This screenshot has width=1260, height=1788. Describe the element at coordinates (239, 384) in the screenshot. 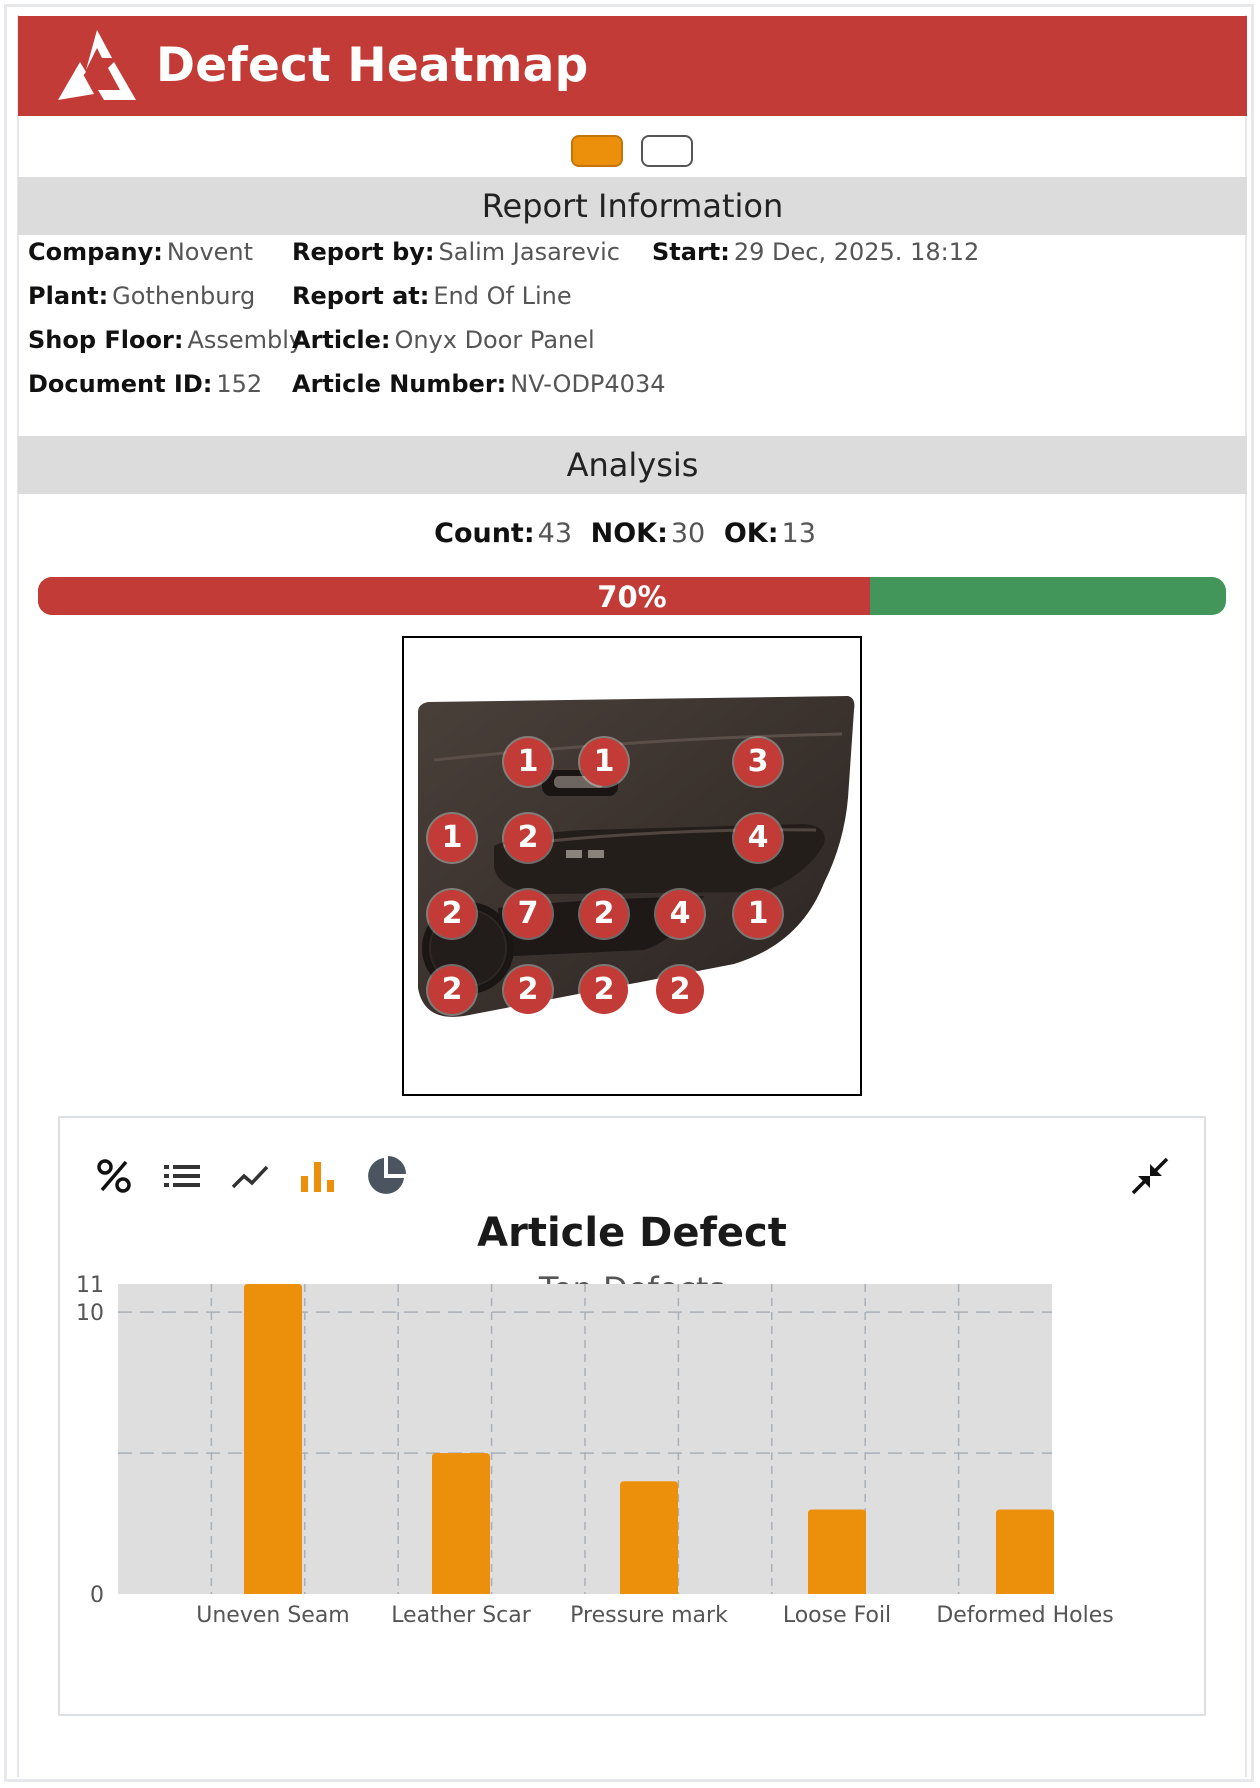

I see `info-value: 152` at that location.